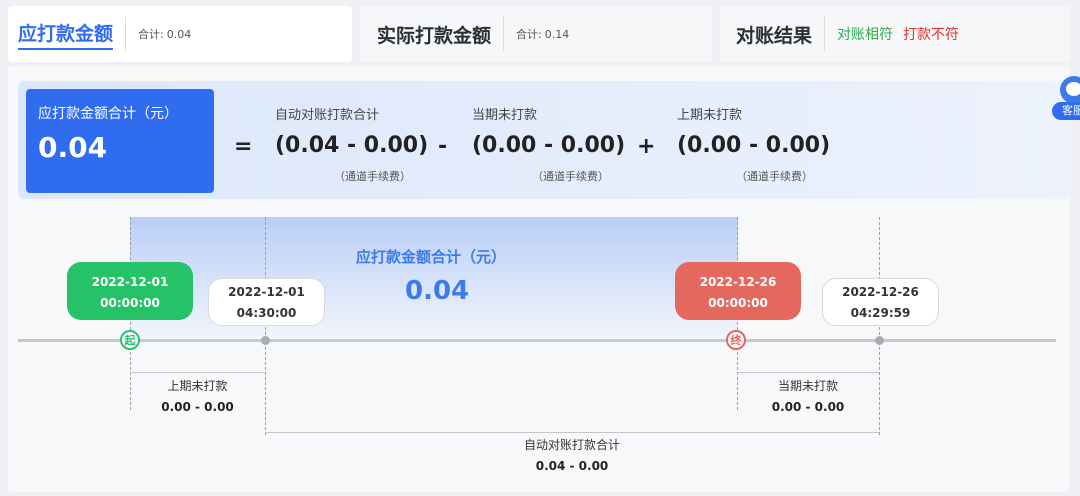 Image resolution: width=1080 pixels, height=496 pixels. Describe the element at coordinates (808, 407) in the screenshot. I see `dim-value-current: 0.00 - 0.00` at that location.